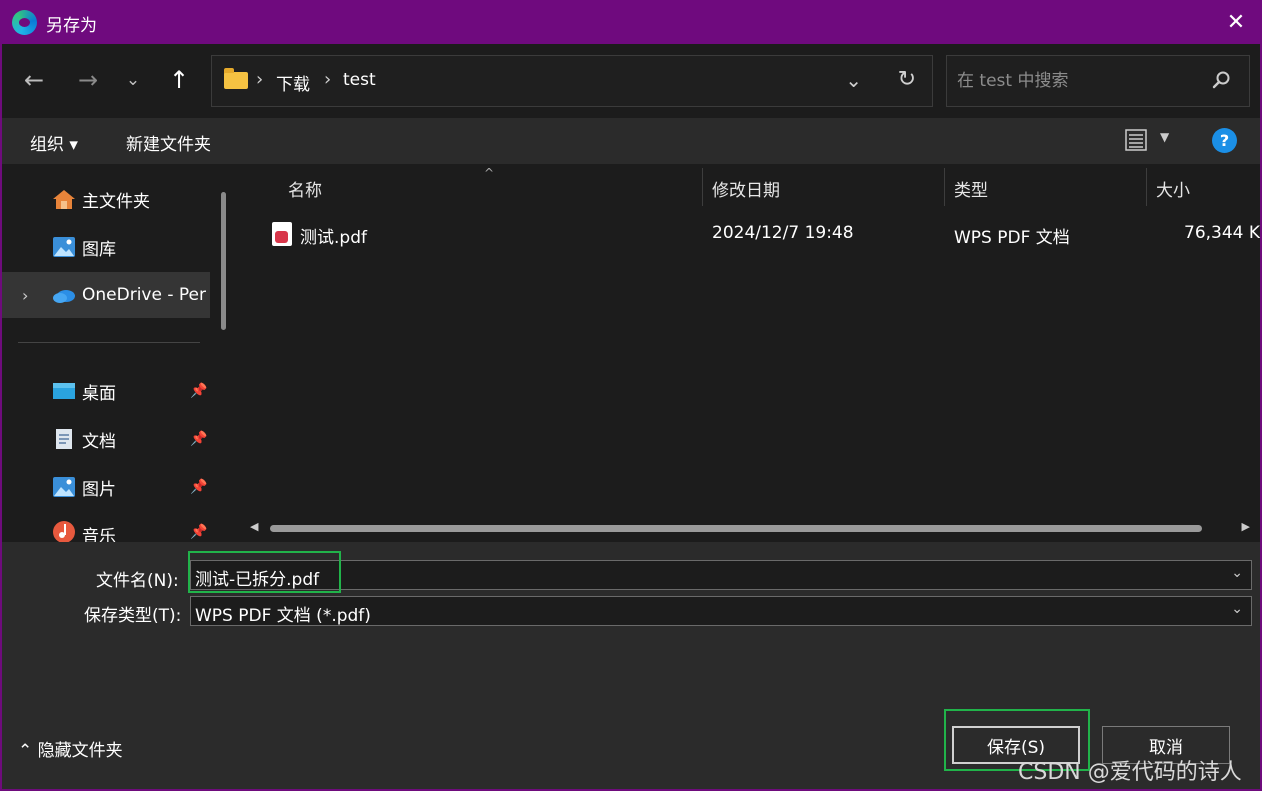 Image resolution: width=1262 pixels, height=791 pixels. What do you see at coordinates (631, 22) in the screenshot?
I see `title-bar: 另存为 ✕` at bounding box center [631, 22].